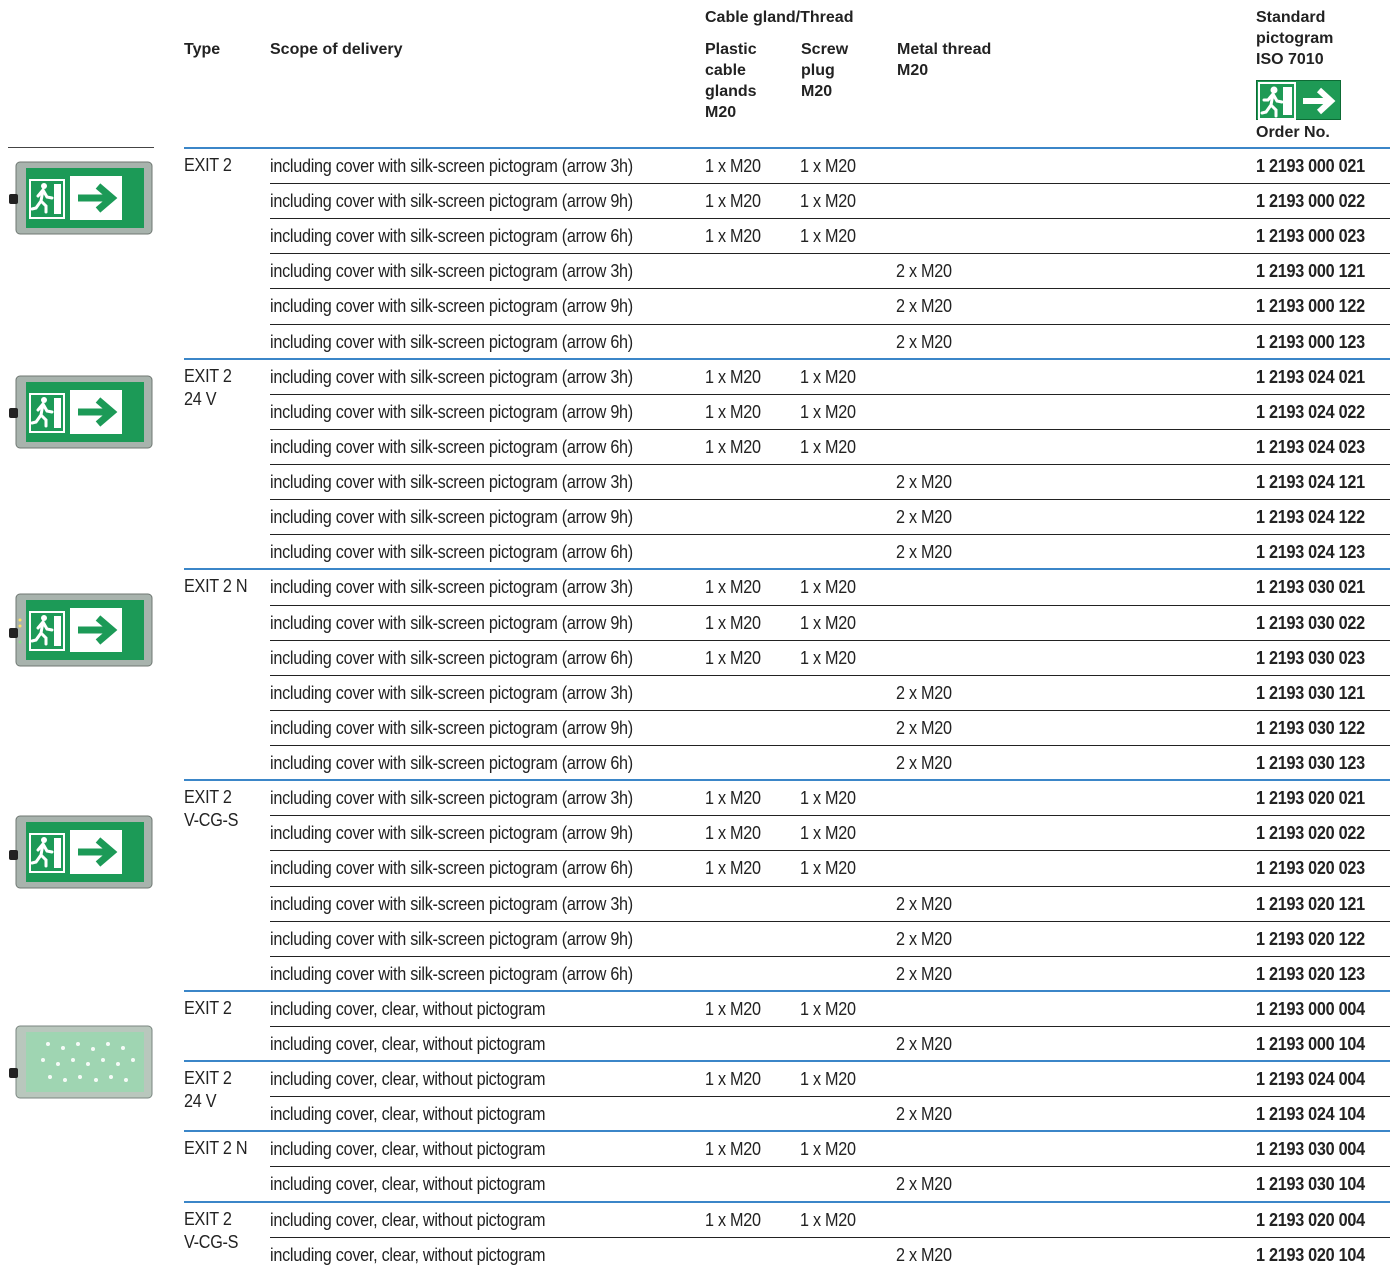 The height and width of the screenshot is (1273, 1399). What do you see at coordinates (1298, 100) in the screenshot?
I see `exit-pictogram-icon` at bounding box center [1298, 100].